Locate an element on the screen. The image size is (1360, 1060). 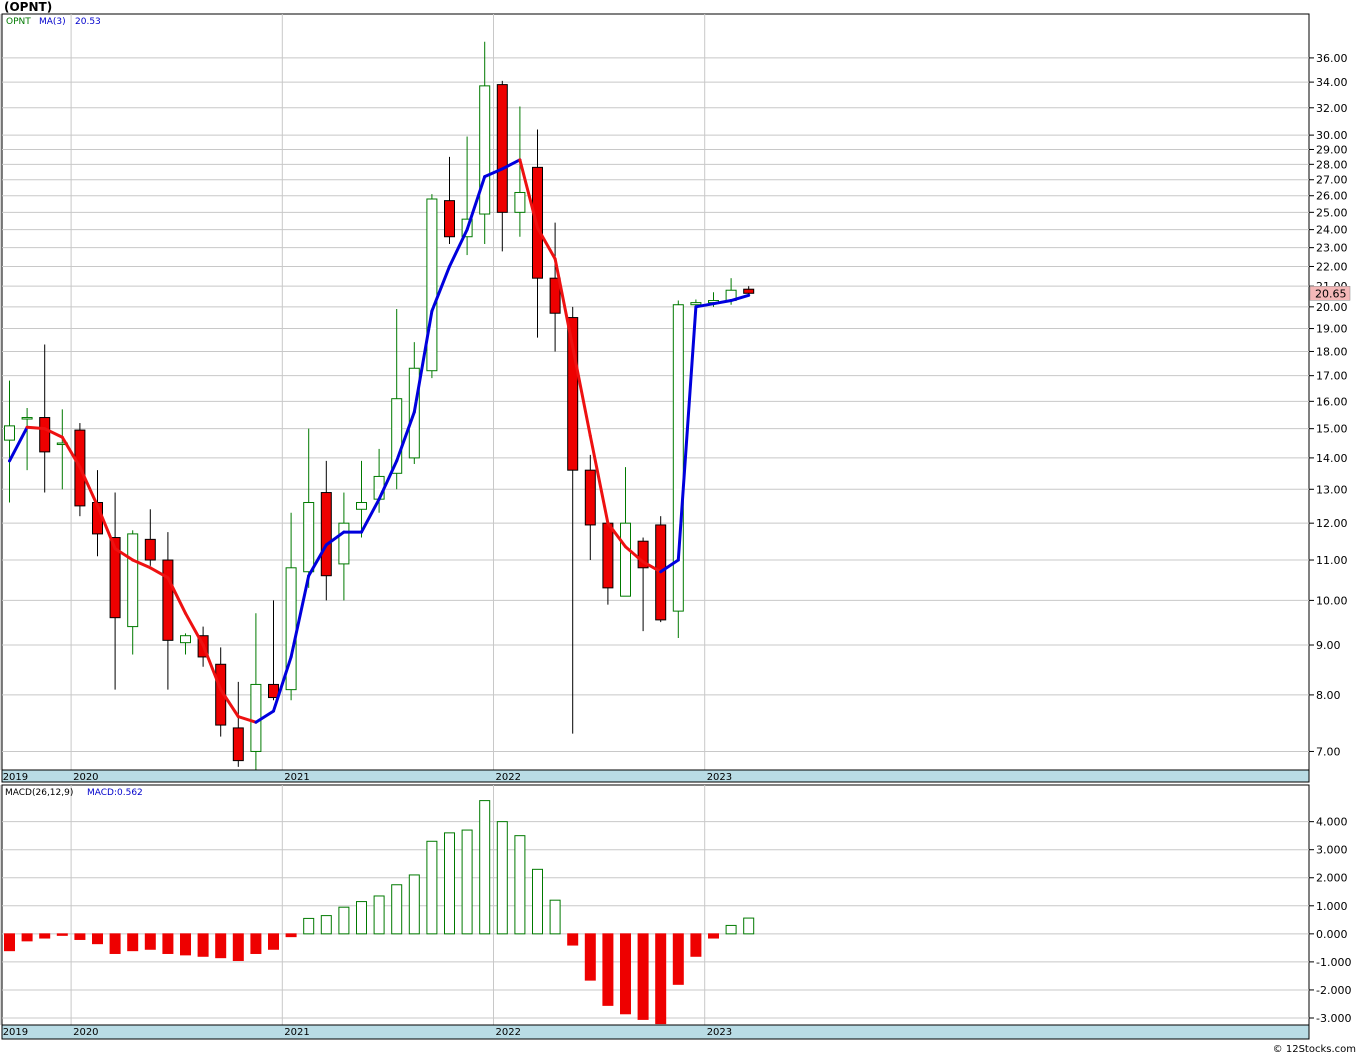
macd-tick-label: -1.000 is located at coordinates (1333, 962).